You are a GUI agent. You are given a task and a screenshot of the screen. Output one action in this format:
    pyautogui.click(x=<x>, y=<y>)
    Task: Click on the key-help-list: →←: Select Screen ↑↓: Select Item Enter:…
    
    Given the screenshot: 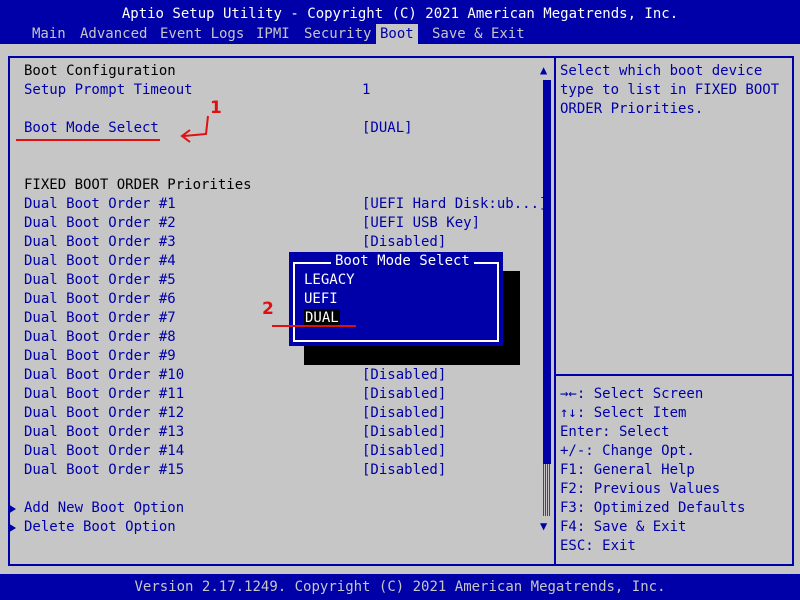 What is the action you would take?
    pyautogui.click(x=676, y=470)
    